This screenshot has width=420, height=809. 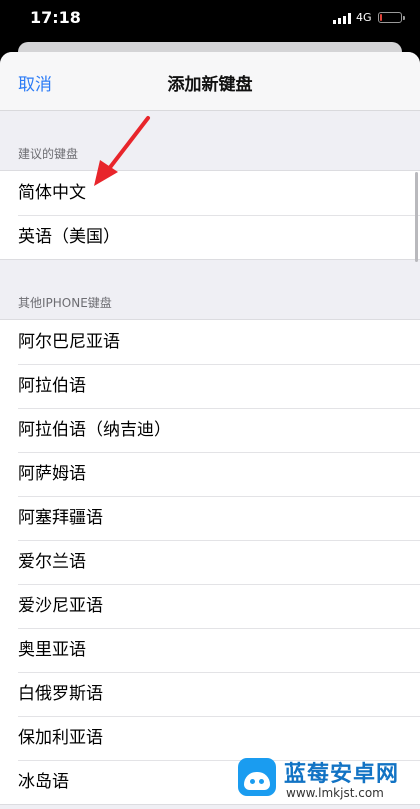 What do you see at coordinates (335, 793) in the screenshot?
I see `watermark-url: www.lmkjst.com` at bounding box center [335, 793].